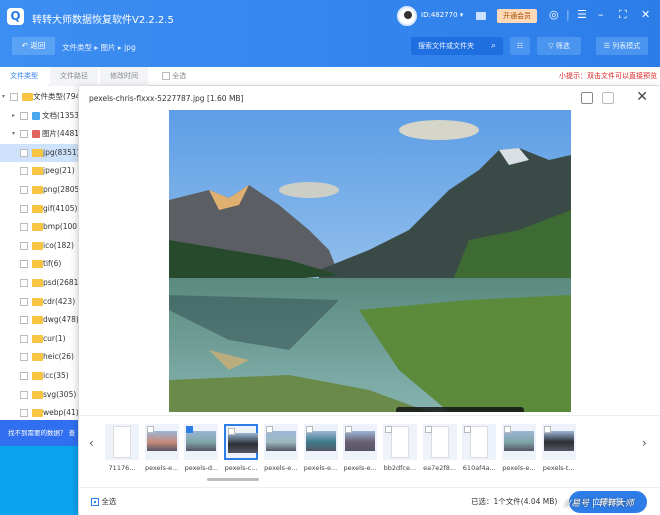  I want to click on select-all-top: 全选, so click(174, 76).